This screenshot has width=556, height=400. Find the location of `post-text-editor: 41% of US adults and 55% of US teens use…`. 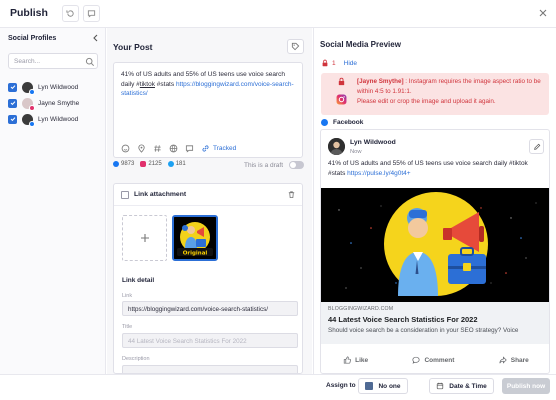

post-text-editor: 41% of US adults and 55% of US teens use… is located at coordinates (208, 110).